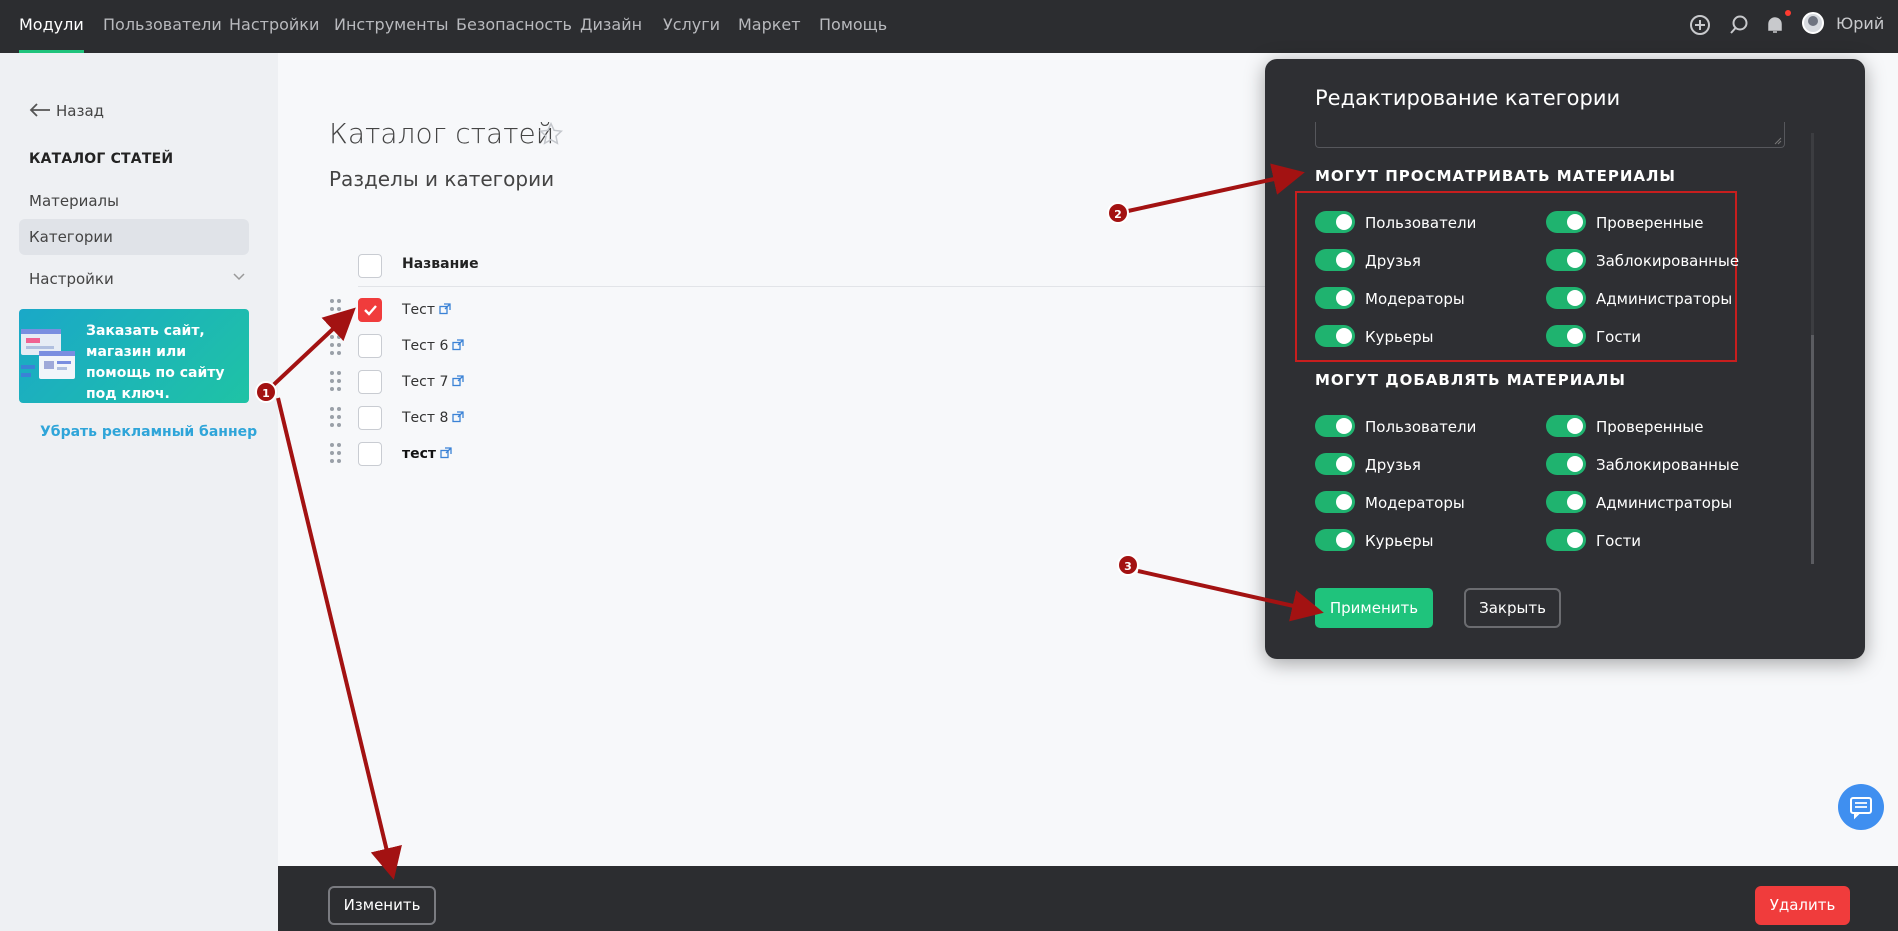 This screenshot has width=1898, height=931. Describe the element at coordinates (101, 159) in the screenshot. I see `sidebar-section-title: КАТАЛОГ СТАТЕЙ` at that location.